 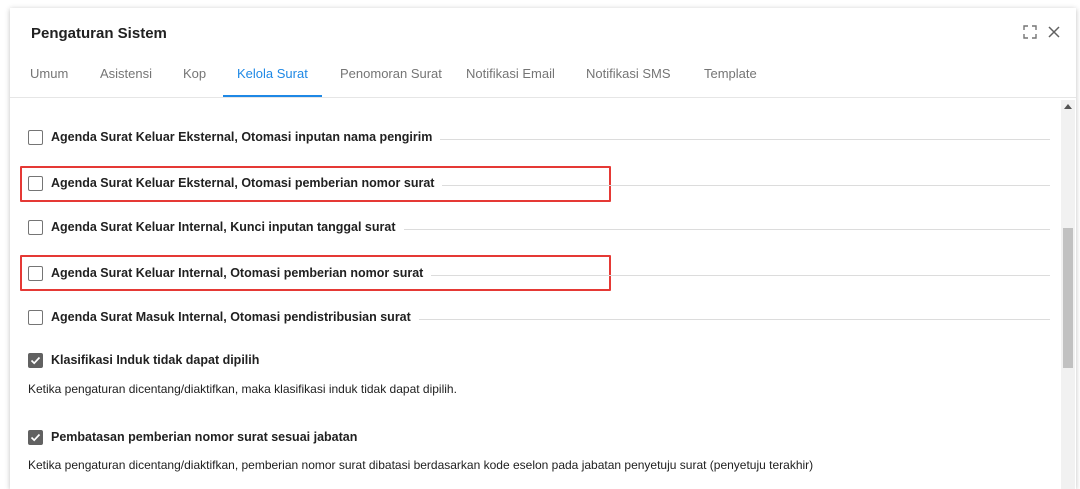 What do you see at coordinates (1030, 32) in the screenshot?
I see `maximize-icon` at bounding box center [1030, 32].